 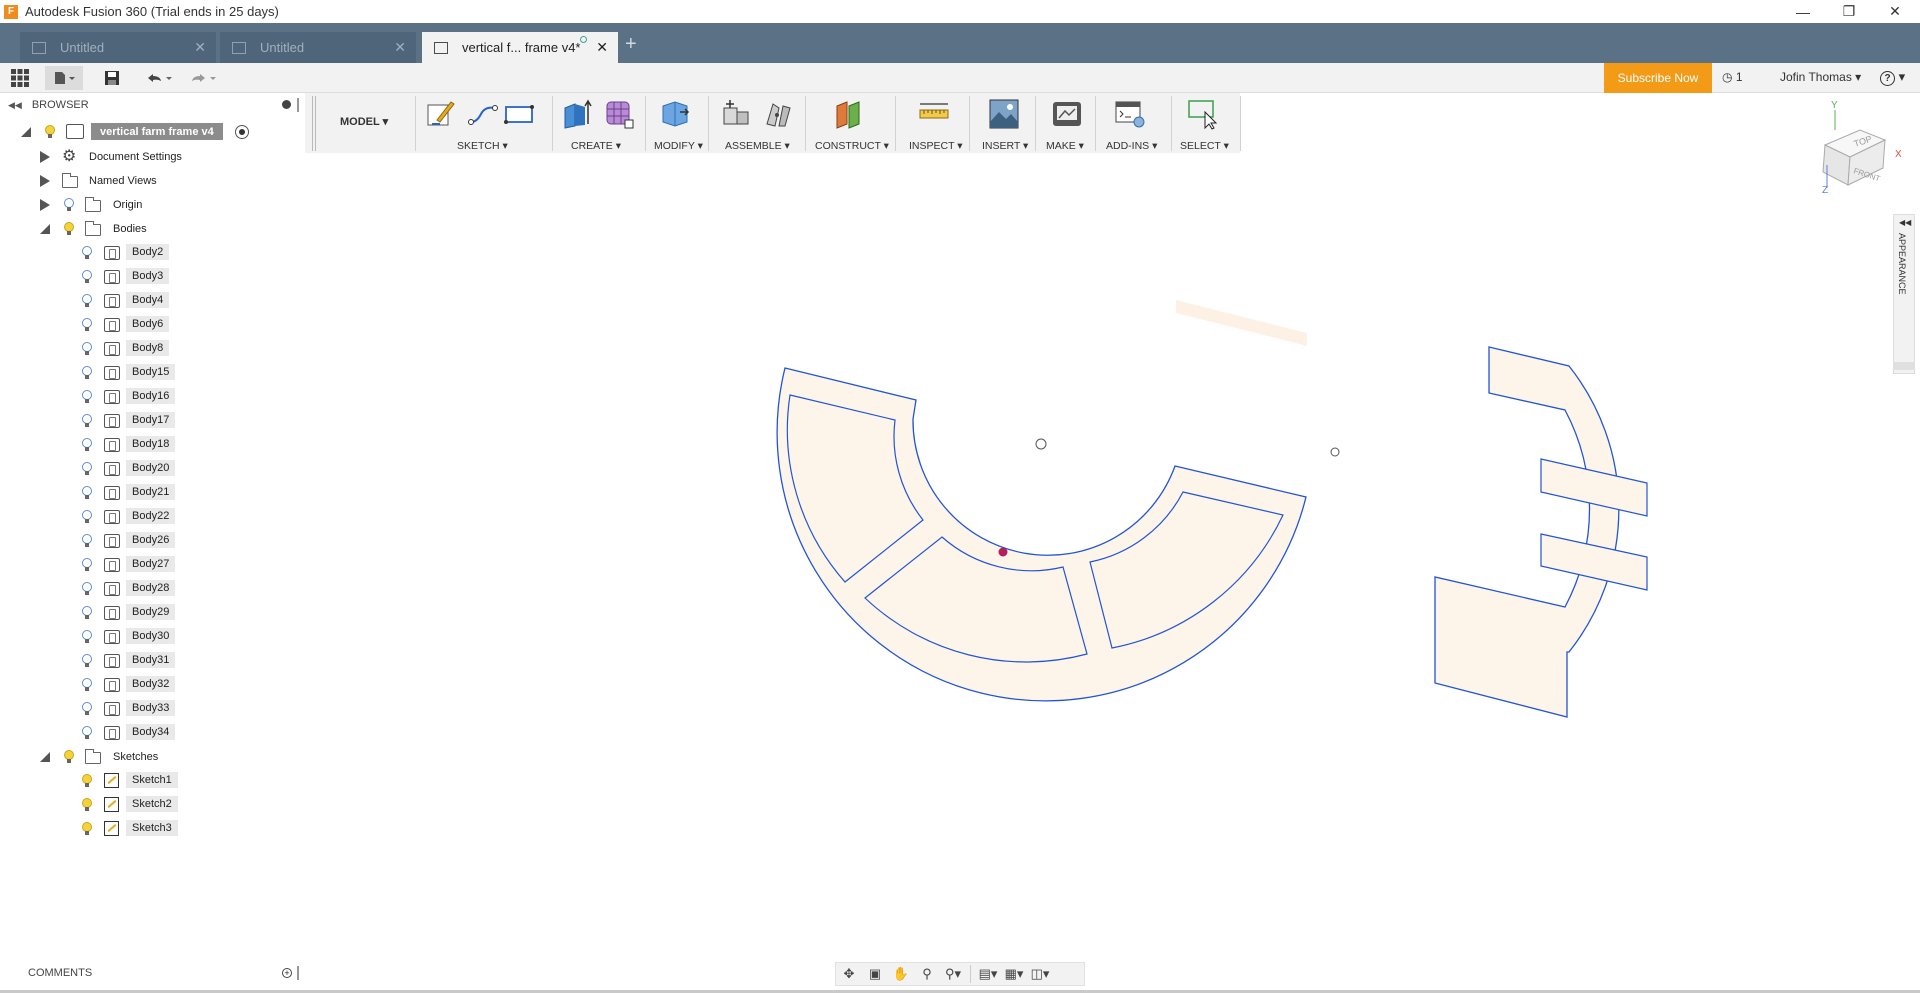 What do you see at coordinates (150, 565) in the screenshot?
I see `tree-body-row: Body27` at bounding box center [150, 565].